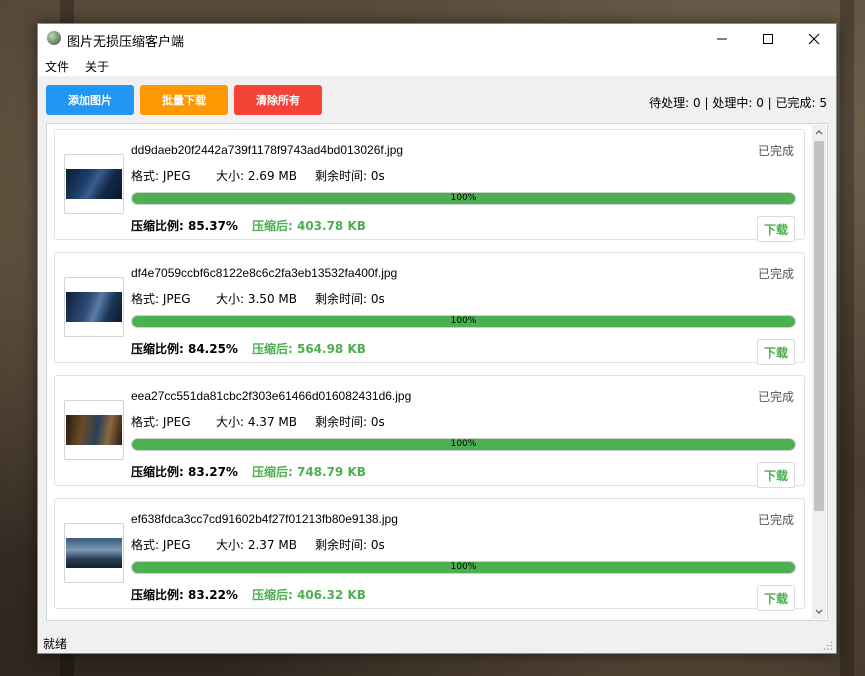 Image resolution: width=865 pixels, height=676 pixels. What do you see at coordinates (819, 326) in the screenshot?
I see `scroll-thumb` at bounding box center [819, 326].